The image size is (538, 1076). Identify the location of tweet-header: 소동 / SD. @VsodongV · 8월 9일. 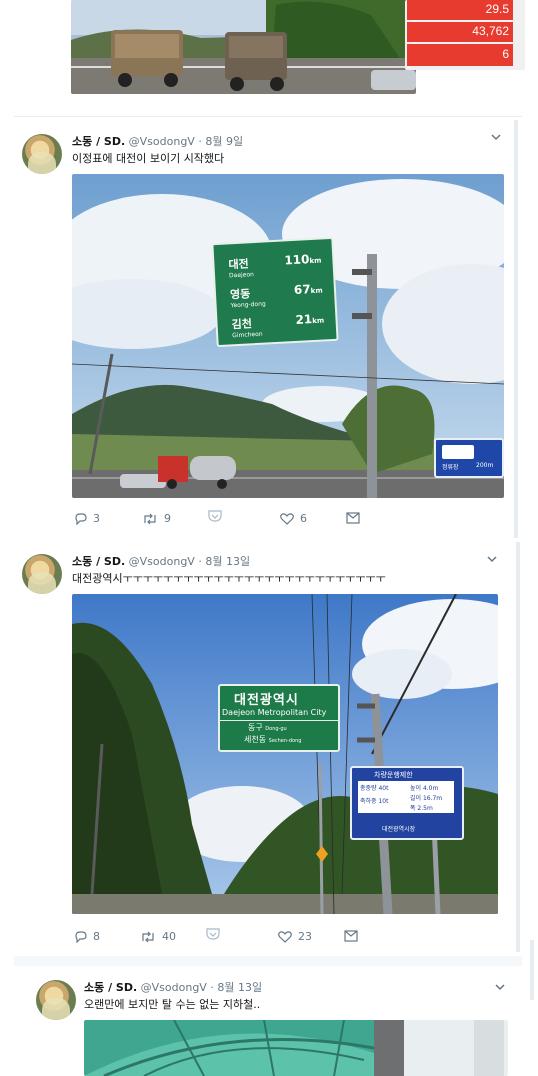
(157, 141).